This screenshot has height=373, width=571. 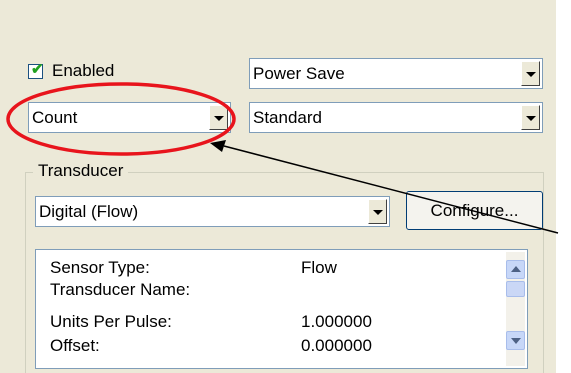 I want to click on vertical-scrollbar, so click(x=515, y=309).